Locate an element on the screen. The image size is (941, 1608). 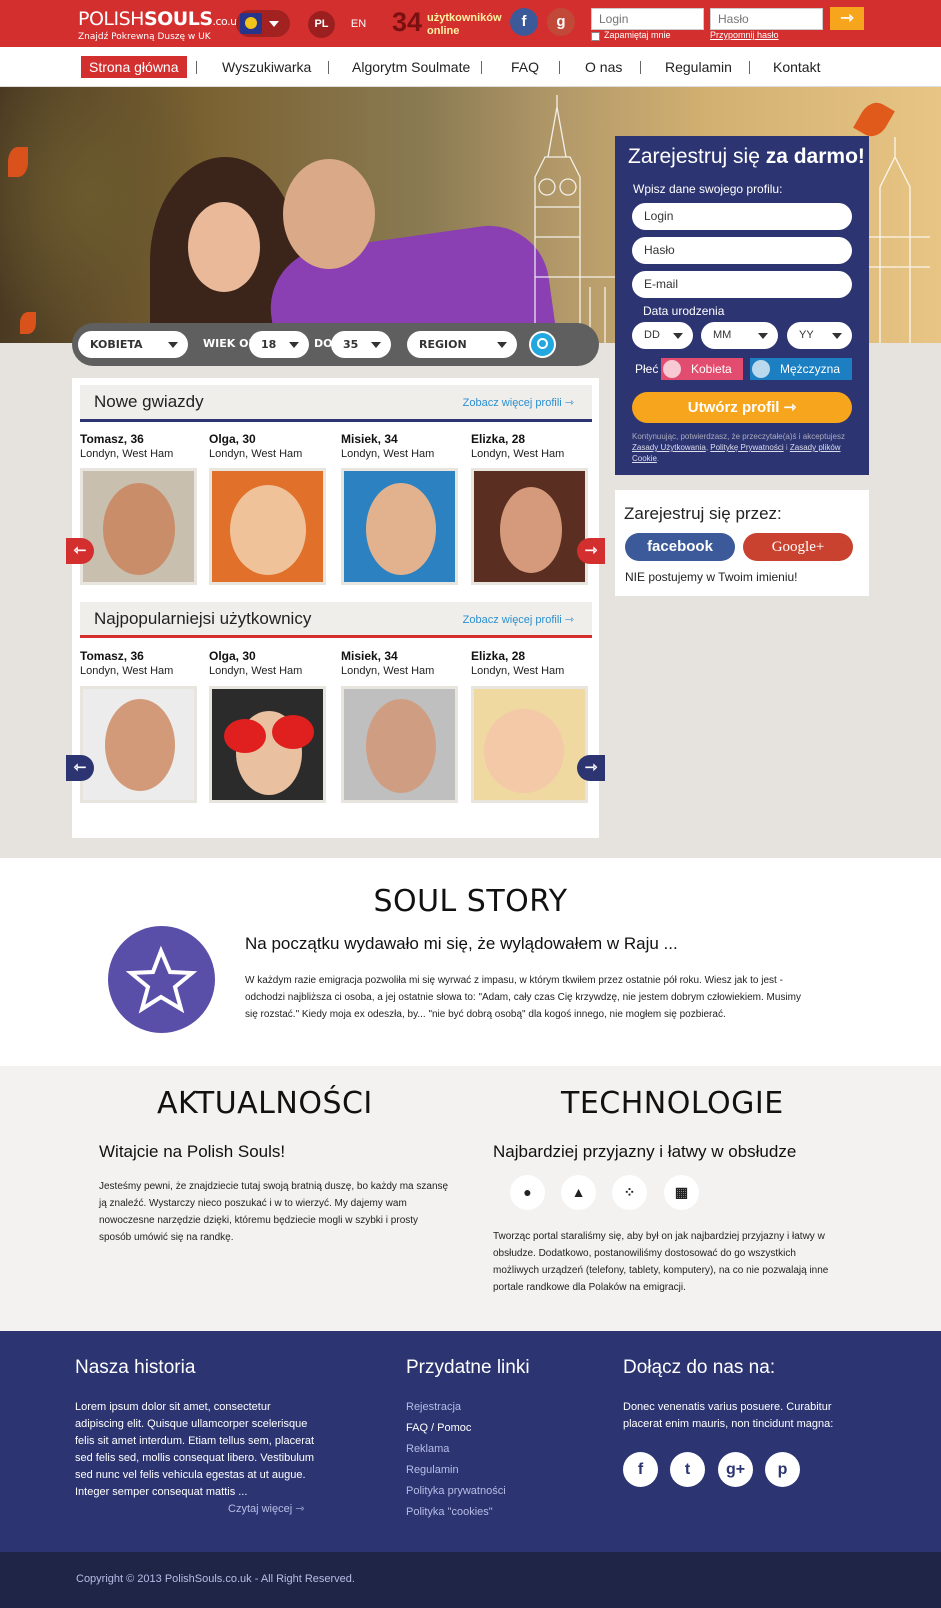
register-login-field: Login is located at coordinates (742, 216).